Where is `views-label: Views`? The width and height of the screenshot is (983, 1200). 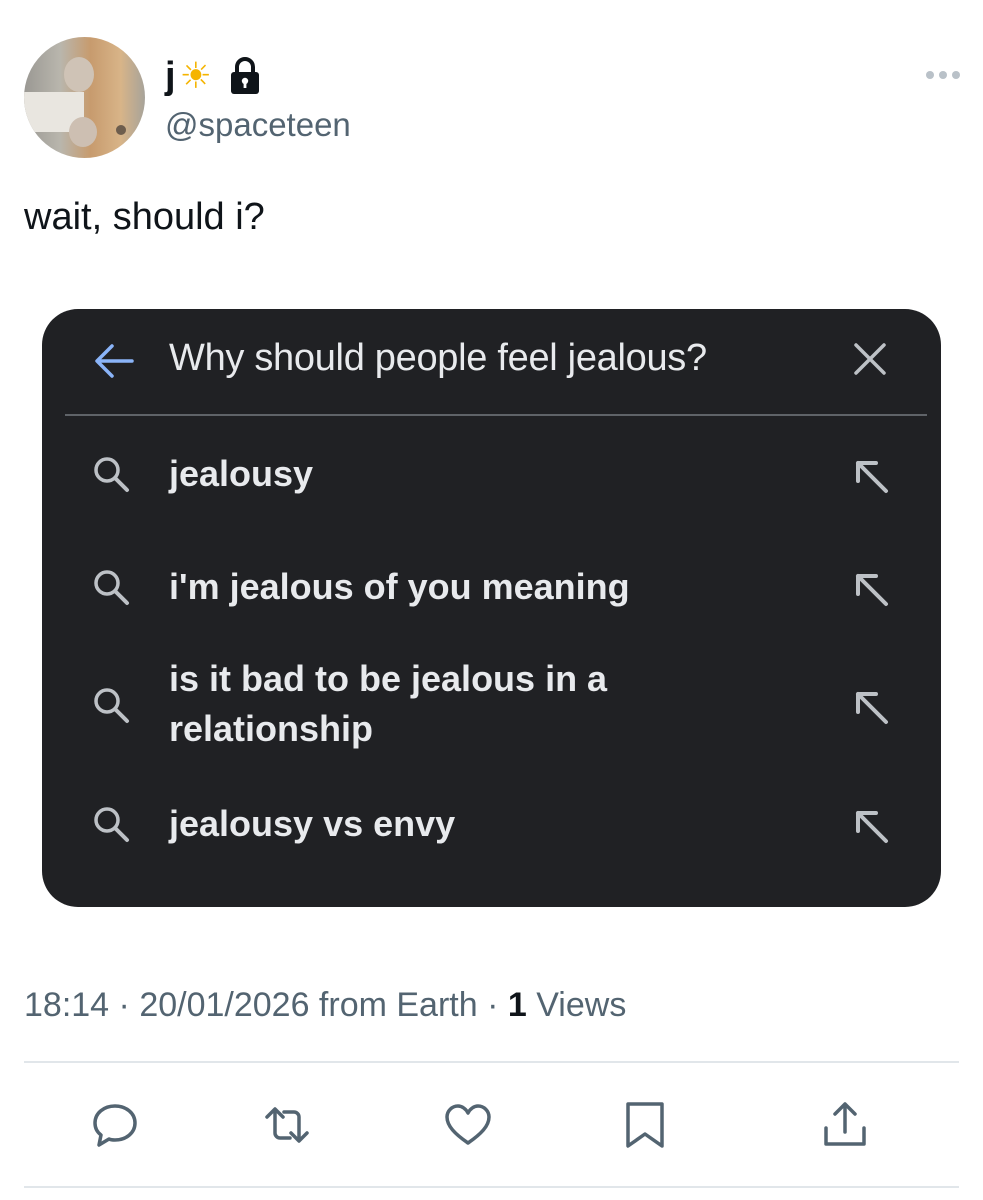 views-label: Views is located at coordinates (576, 1005).